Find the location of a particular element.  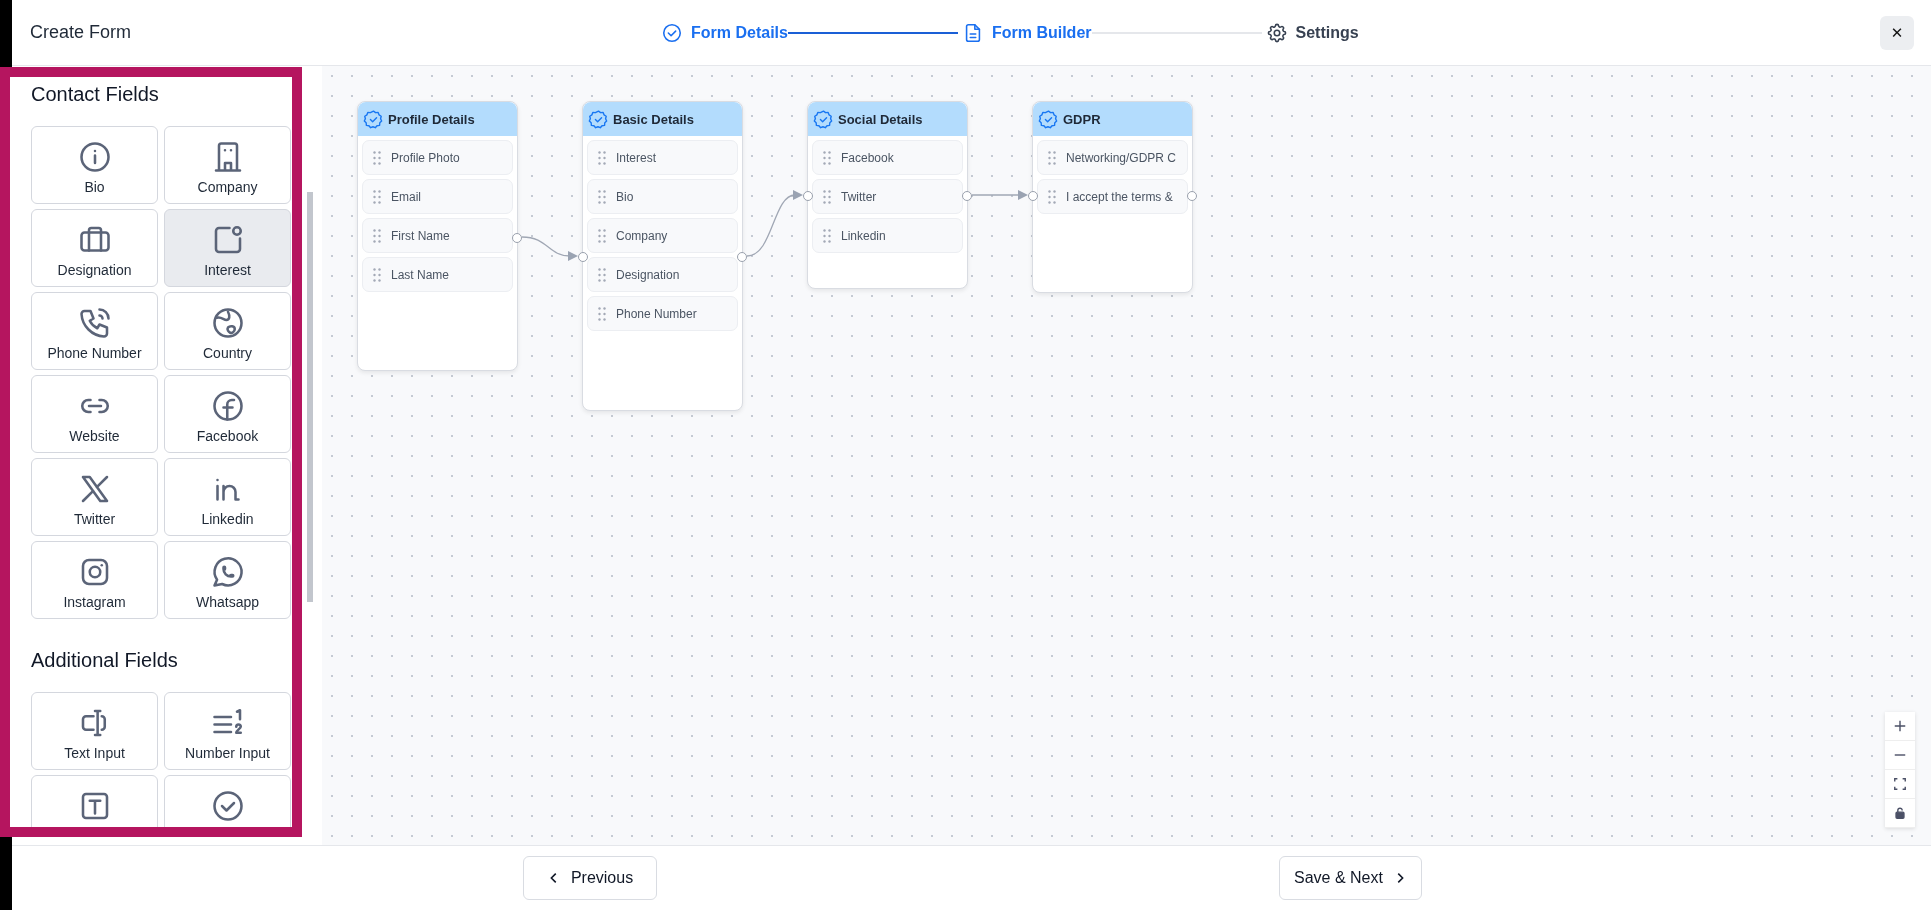

field-row: Bio is located at coordinates (662, 196).